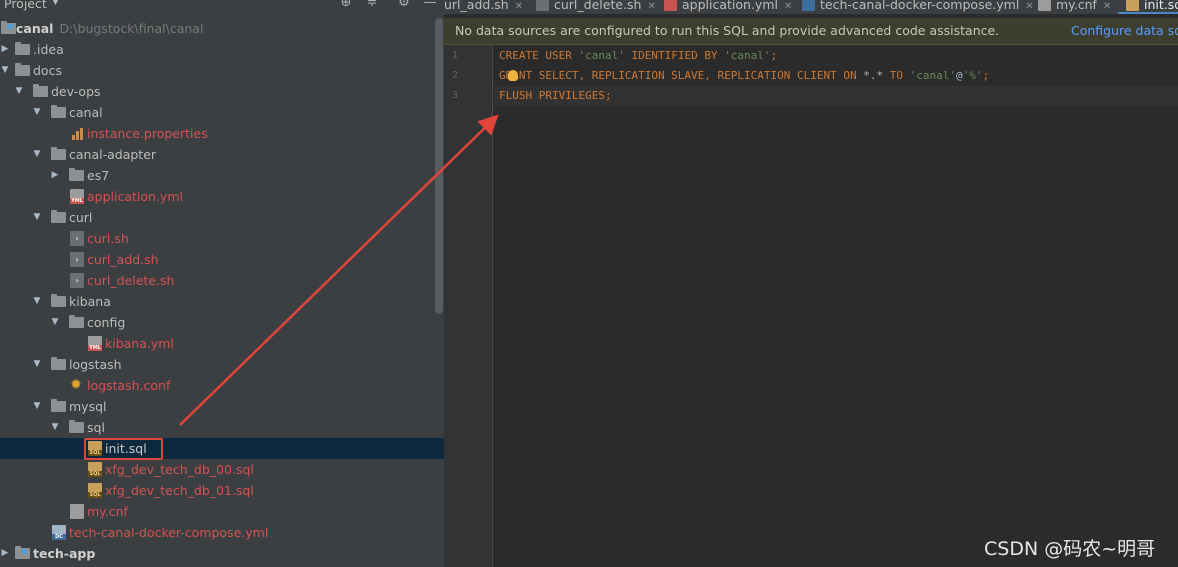  Describe the element at coordinates (222, 49) in the screenshot. I see `tree-item-idea: ▶ .idea` at that location.